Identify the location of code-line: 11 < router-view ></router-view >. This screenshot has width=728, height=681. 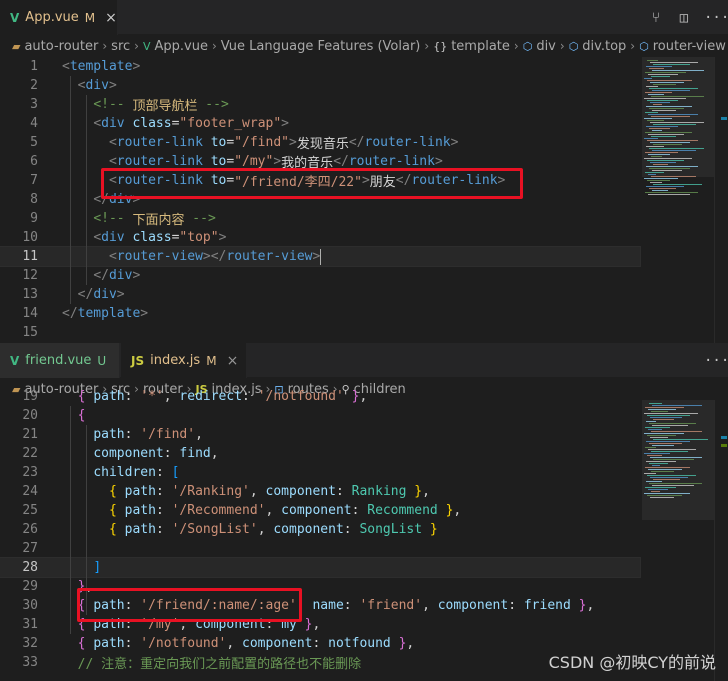
(320, 256).